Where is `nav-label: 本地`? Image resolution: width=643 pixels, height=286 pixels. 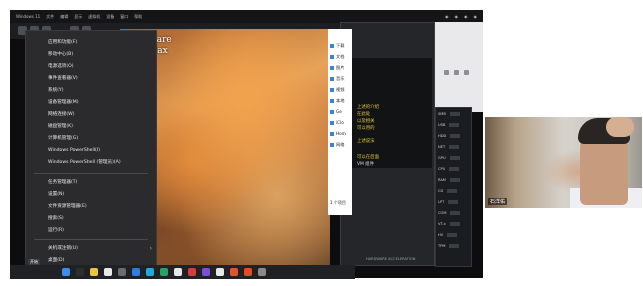 nav-label: 本地 is located at coordinates (340, 100).